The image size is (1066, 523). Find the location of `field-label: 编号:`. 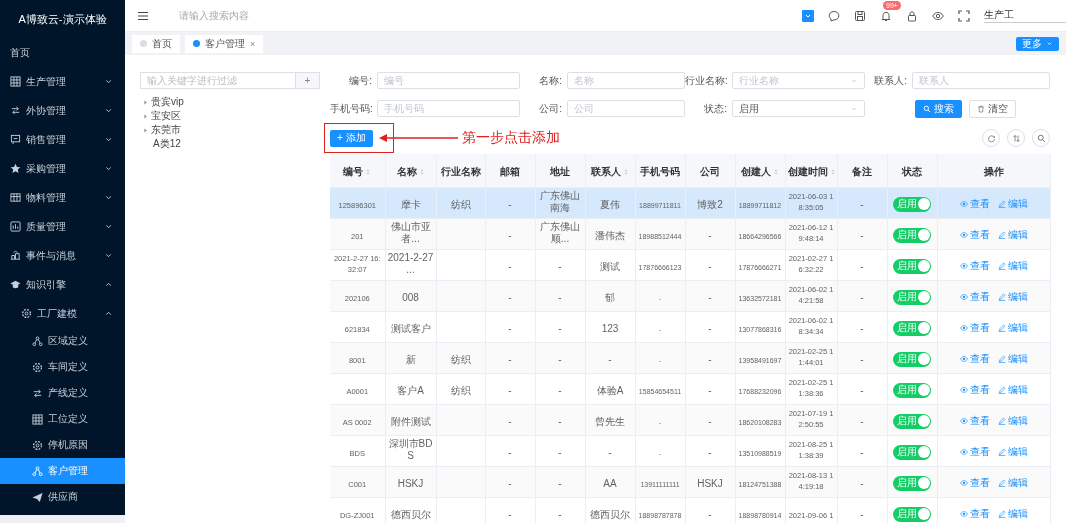

field-label: 编号: is located at coordinates (360, 80).